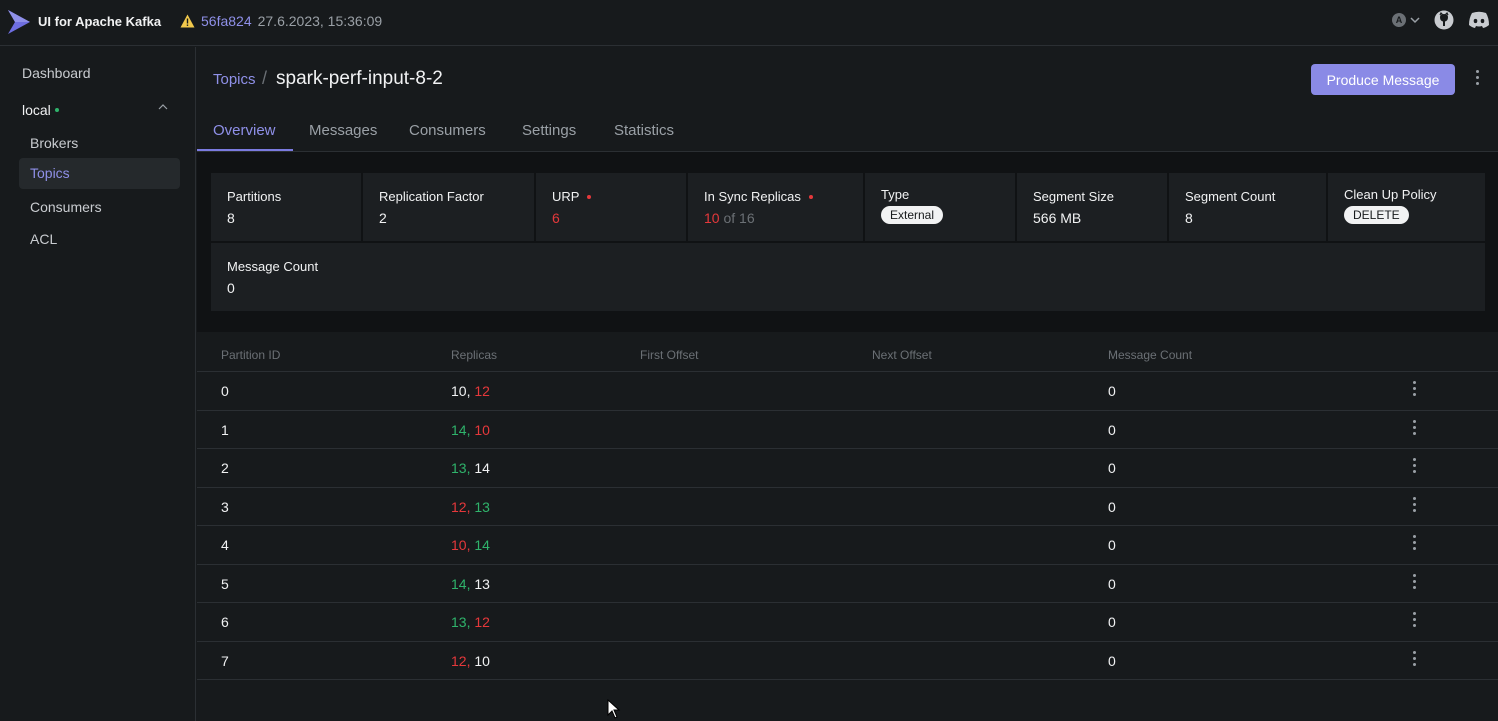  Describe the element at coordinates (611, 196) in the screenshot. I see `metric-label: URP` at that location.